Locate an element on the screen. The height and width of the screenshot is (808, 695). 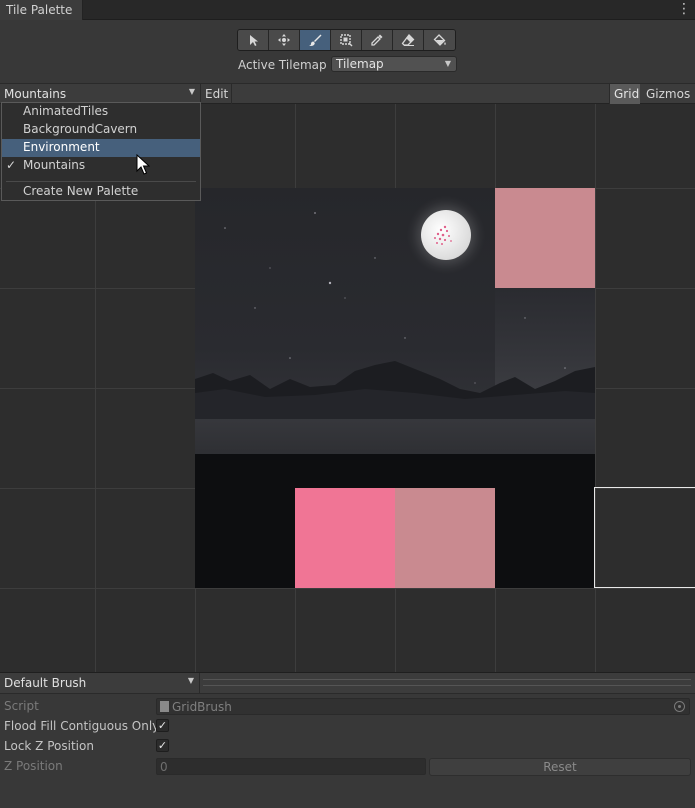
menu-separator is located at coordinates (101, 181).